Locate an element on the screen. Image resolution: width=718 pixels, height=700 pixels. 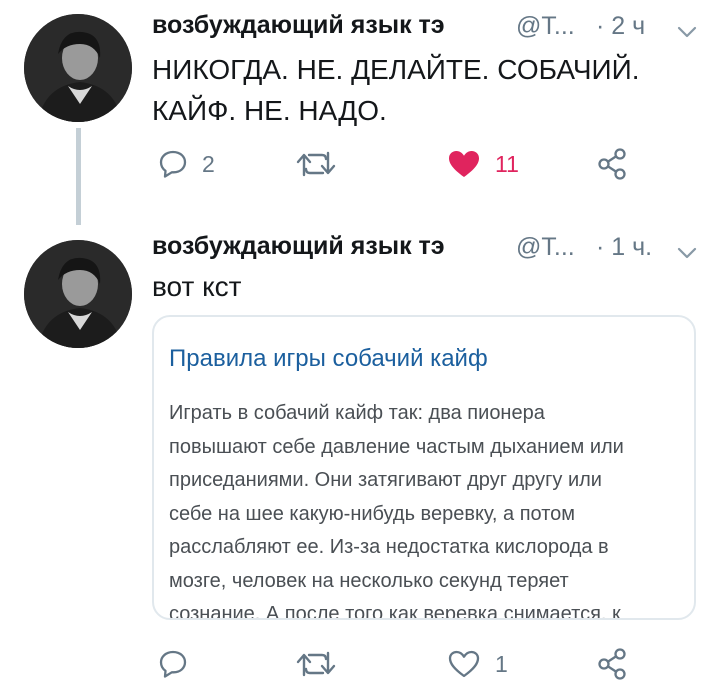
like-button: 1 is located at coordinates (477, 664).